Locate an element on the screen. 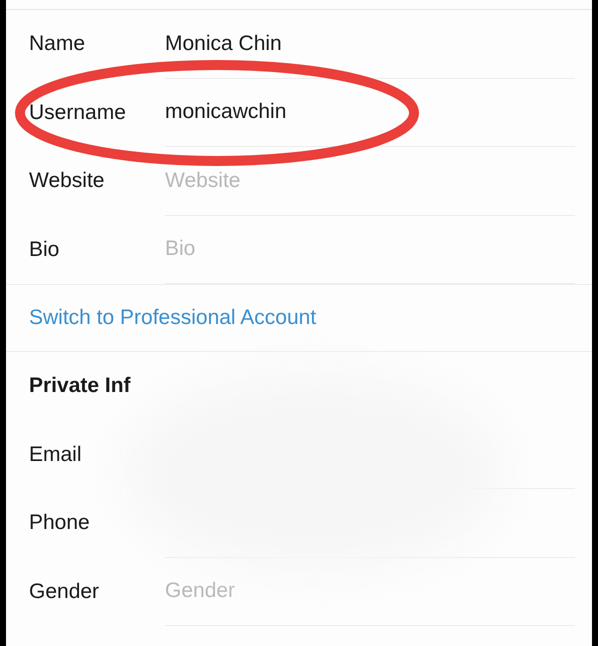 This screenshot has width=598, height=646. input-field: Monica Chin is located at coordinates (232, 44).